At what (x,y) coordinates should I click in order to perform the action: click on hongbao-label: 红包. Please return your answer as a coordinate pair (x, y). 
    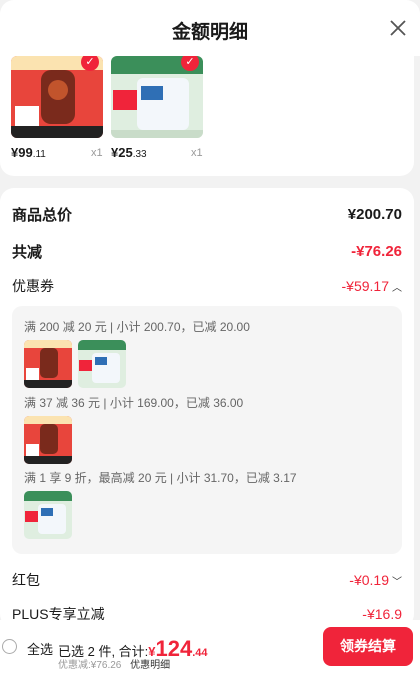
    Looking at the image, I should click on (26, 580).